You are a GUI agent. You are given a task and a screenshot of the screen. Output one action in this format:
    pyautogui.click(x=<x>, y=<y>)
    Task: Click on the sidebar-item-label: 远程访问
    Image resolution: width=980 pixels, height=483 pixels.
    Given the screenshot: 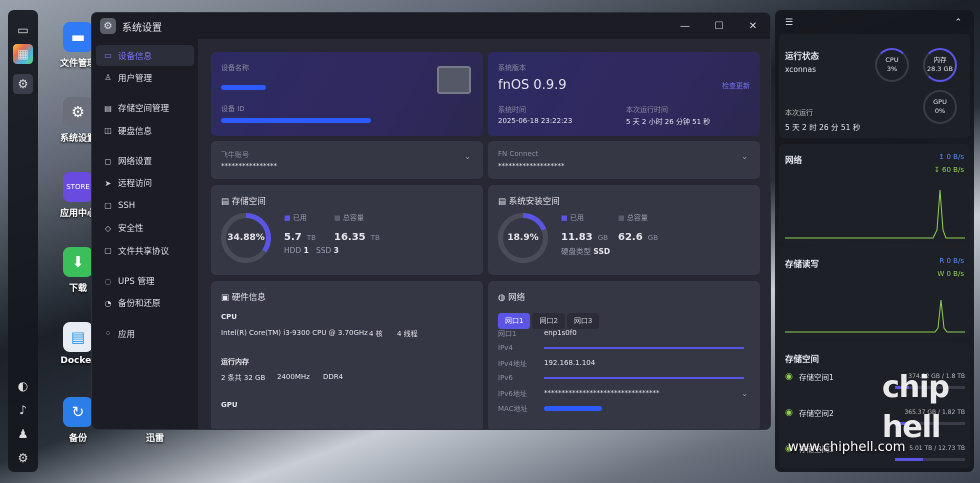 What is the action you would take?
    pyautogui.click(x=135, y=184)
    